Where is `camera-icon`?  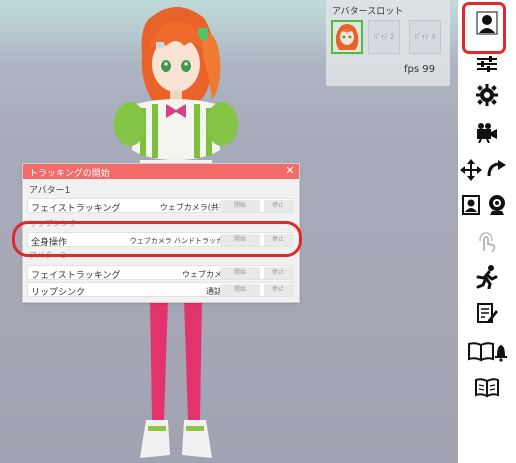 camera-icon is located at coordinates (487, 133).